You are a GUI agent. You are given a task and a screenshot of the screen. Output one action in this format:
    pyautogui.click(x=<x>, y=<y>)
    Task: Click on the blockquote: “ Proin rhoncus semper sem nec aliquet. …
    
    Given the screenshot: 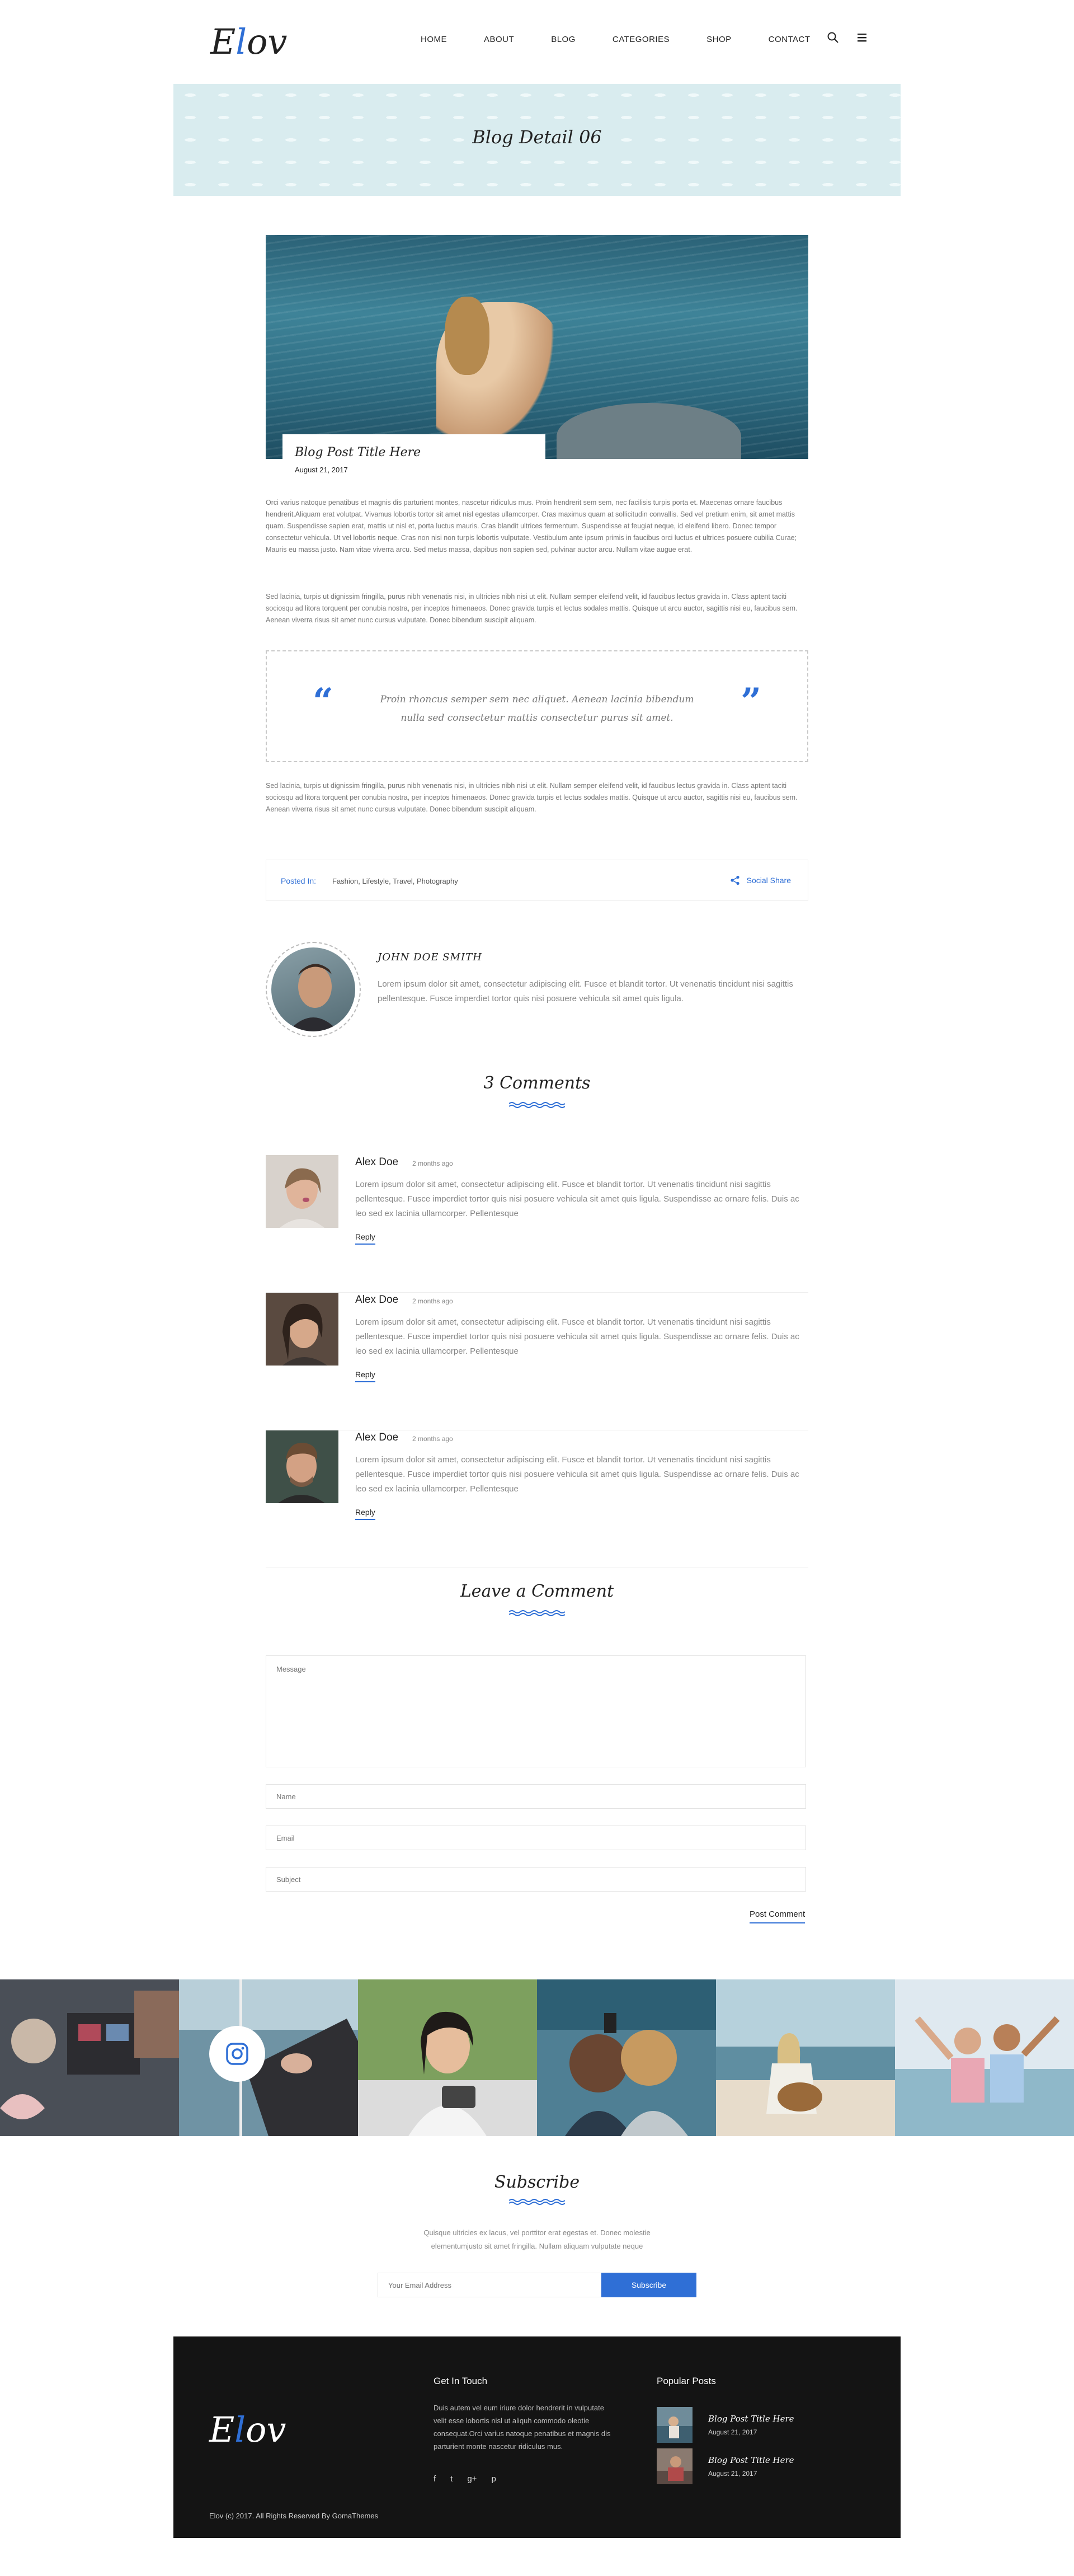 What is the action you would take?
    pyautogui.click(x=537, y=706)
    